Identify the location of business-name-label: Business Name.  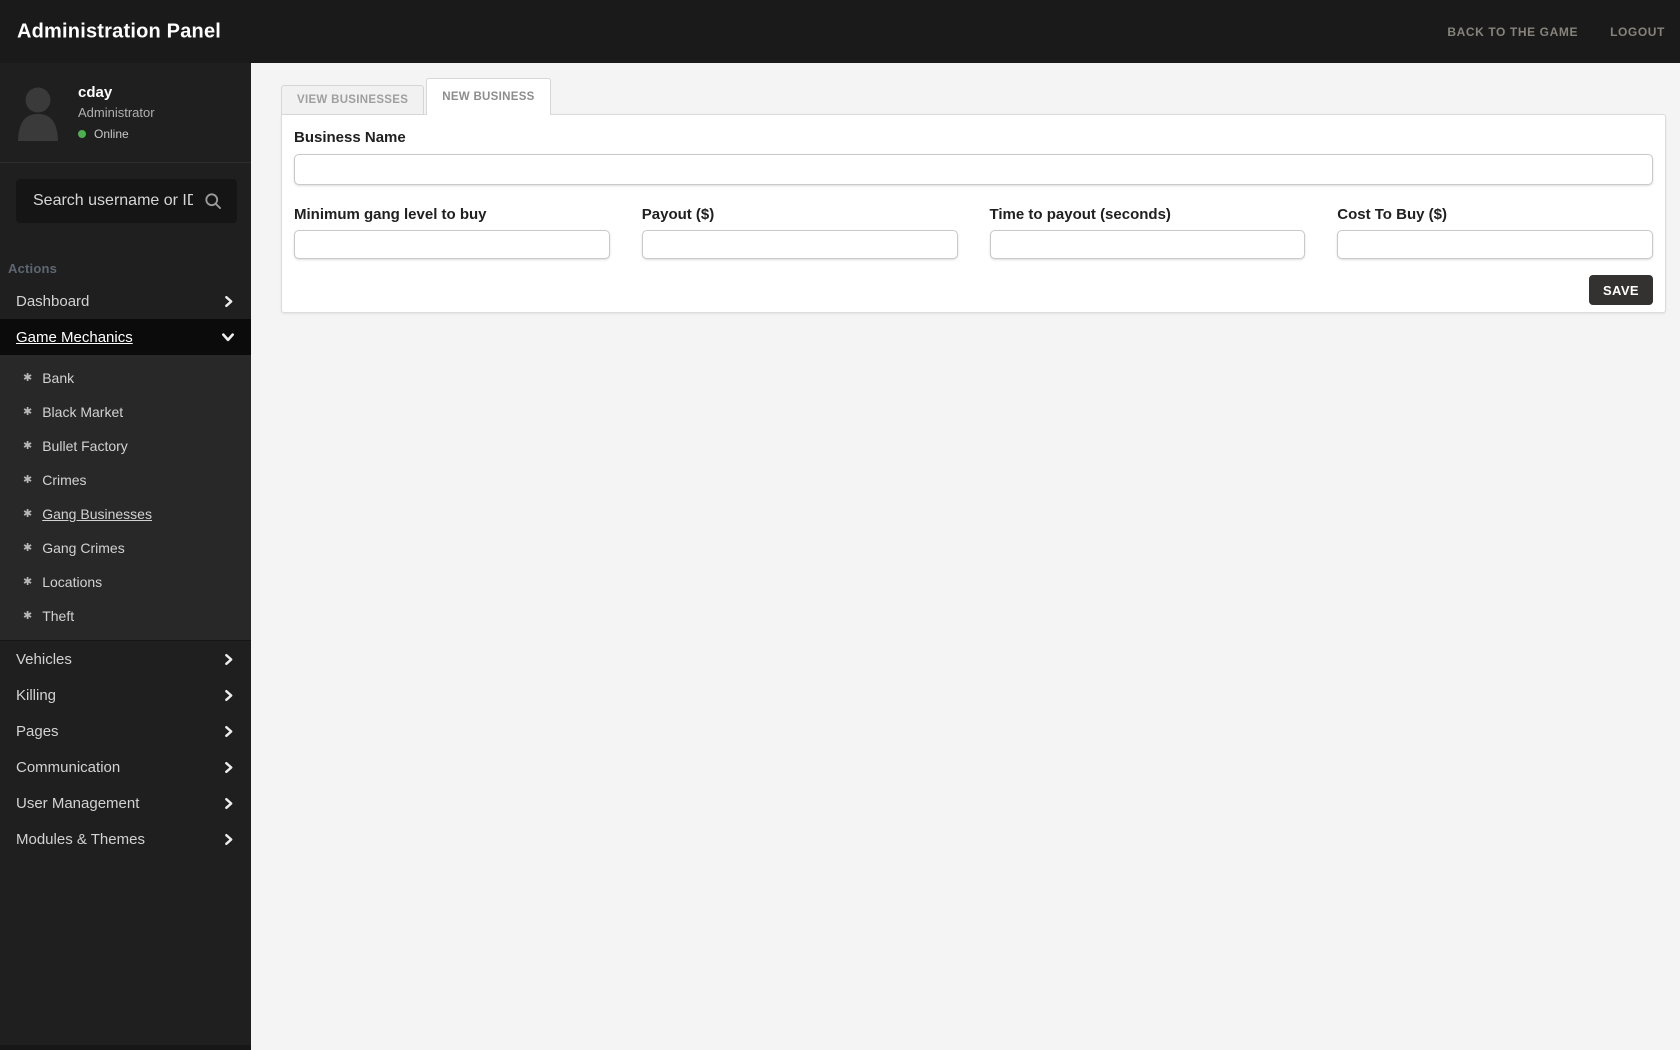
(350, 137).